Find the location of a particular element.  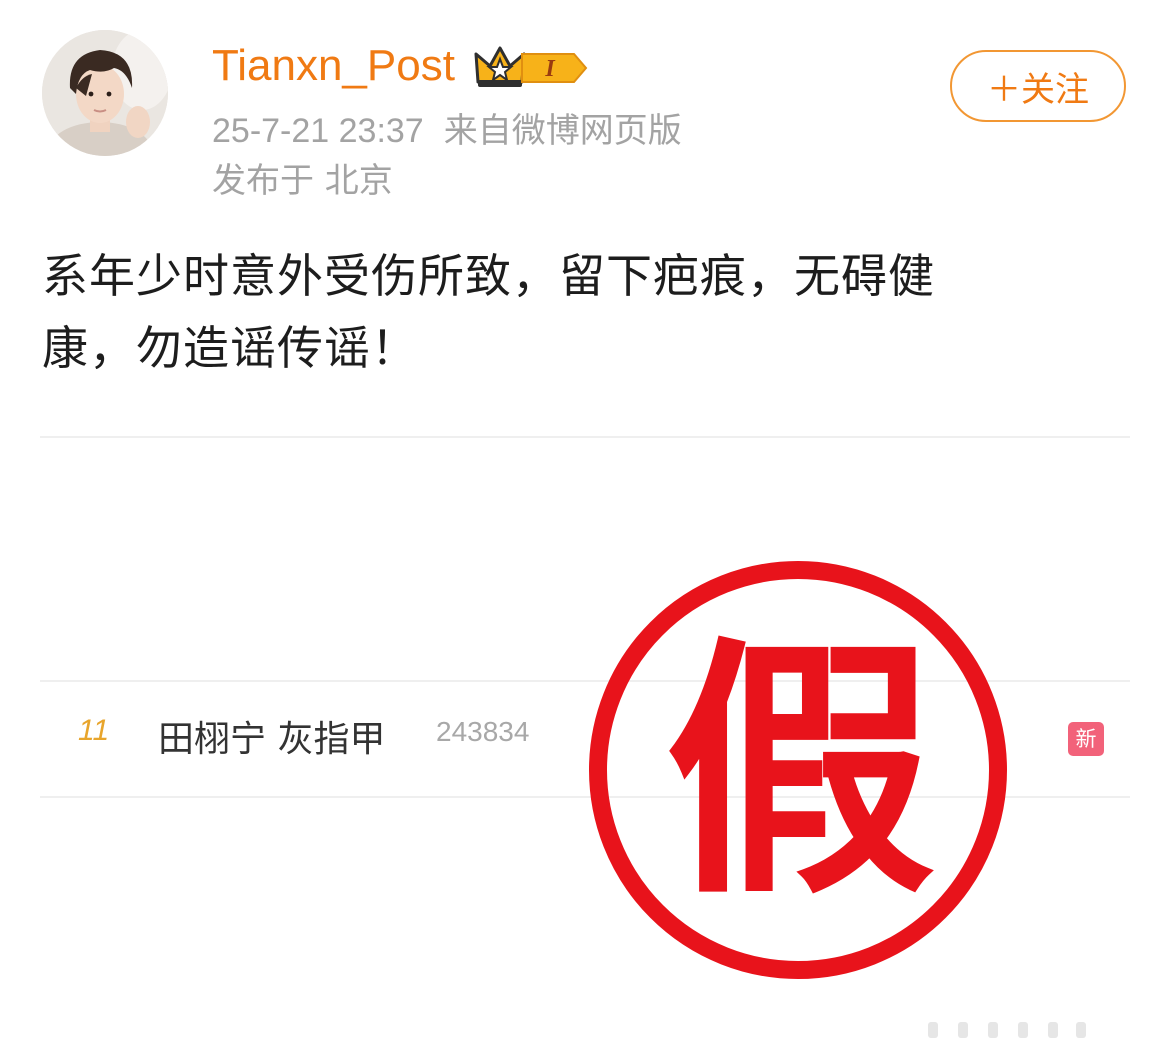

follow-button: ＋关注 is located at coordinates (1038, 86).